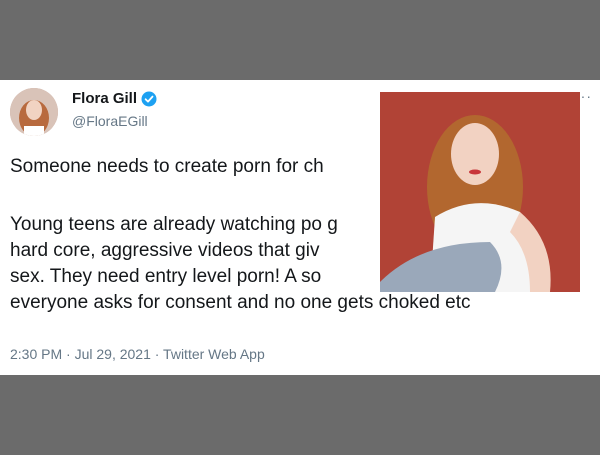  What do you see at coordinates (165, 250) in the screenshot?
I see `tweet-text-line: hard core, aggressive videos that giv` at bounding box center [165, 250].